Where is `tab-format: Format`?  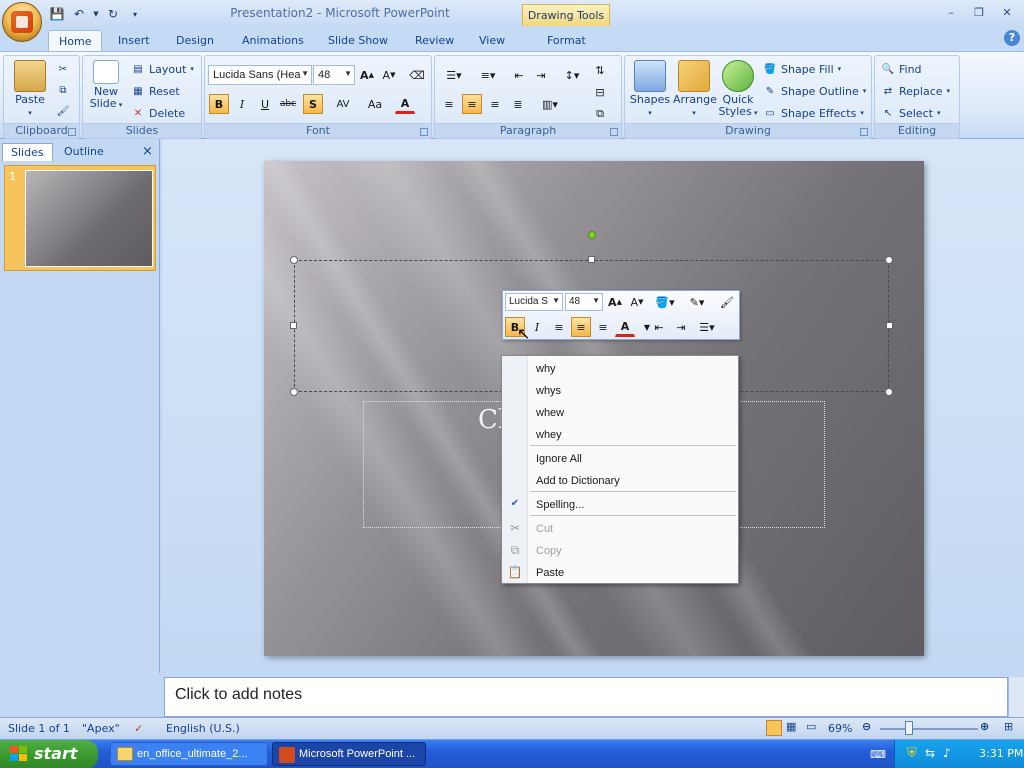
tab-format: Format is located at coordinates (566, 41).